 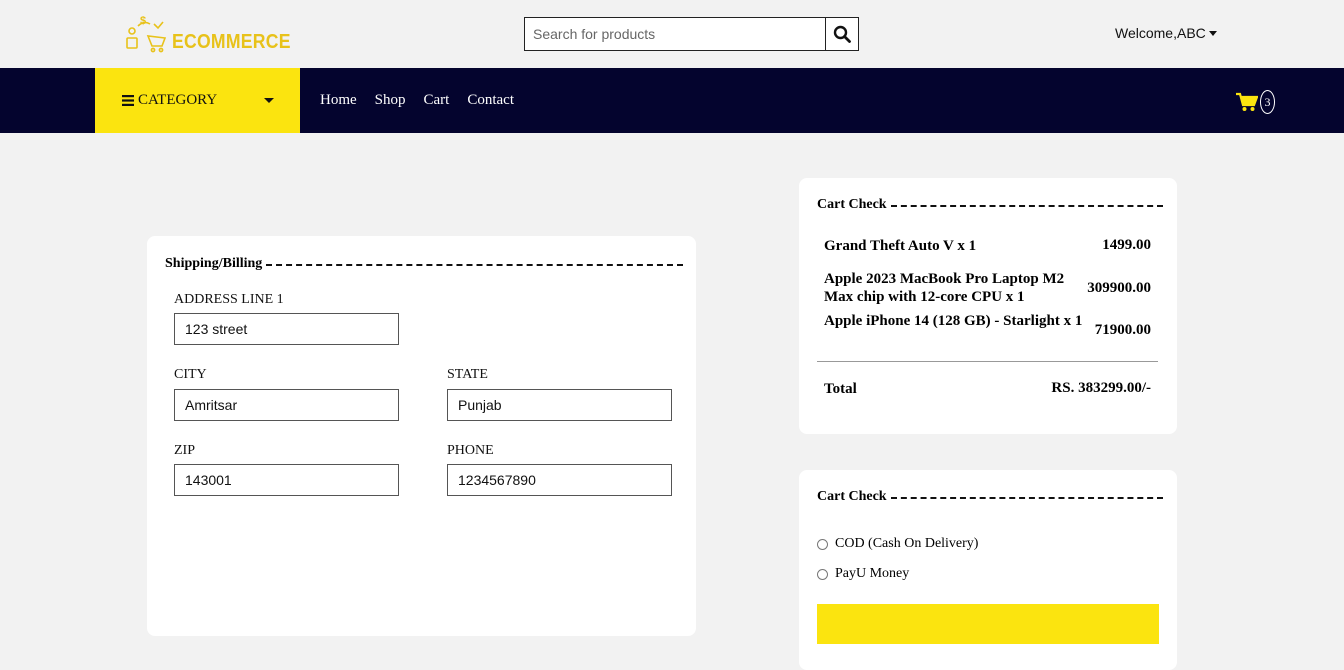 I want to click on cart-item-price: 309900.00, so click(x=1119, y=288).